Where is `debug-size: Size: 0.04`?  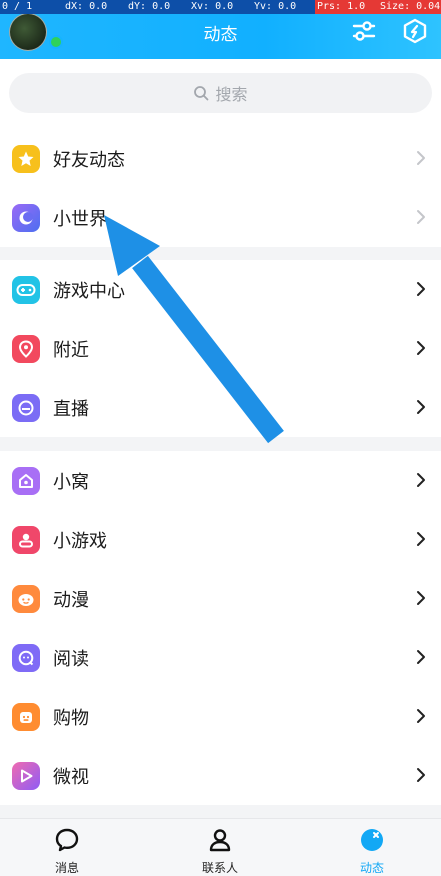
debug-size: Size: 0.04 is located at coordinates (409, 7).